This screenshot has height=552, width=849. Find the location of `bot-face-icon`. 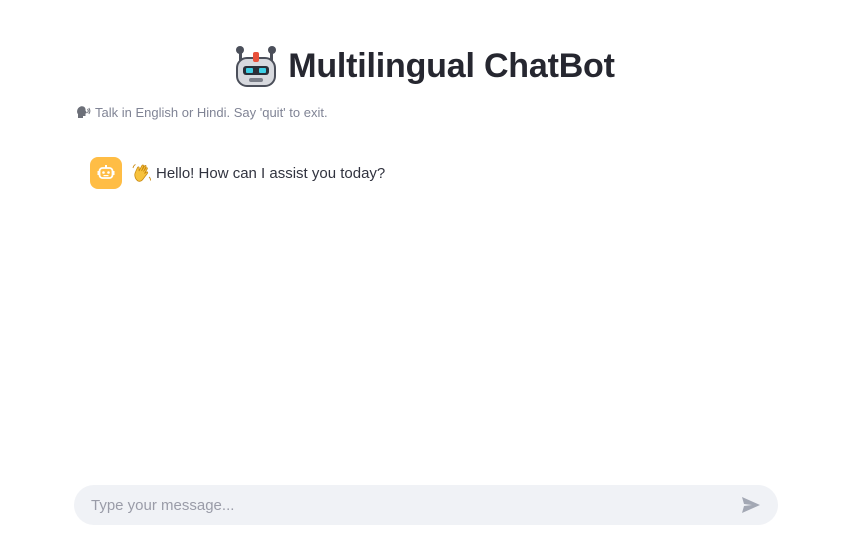

bot-face-icon is located at coordinates (106, 172).